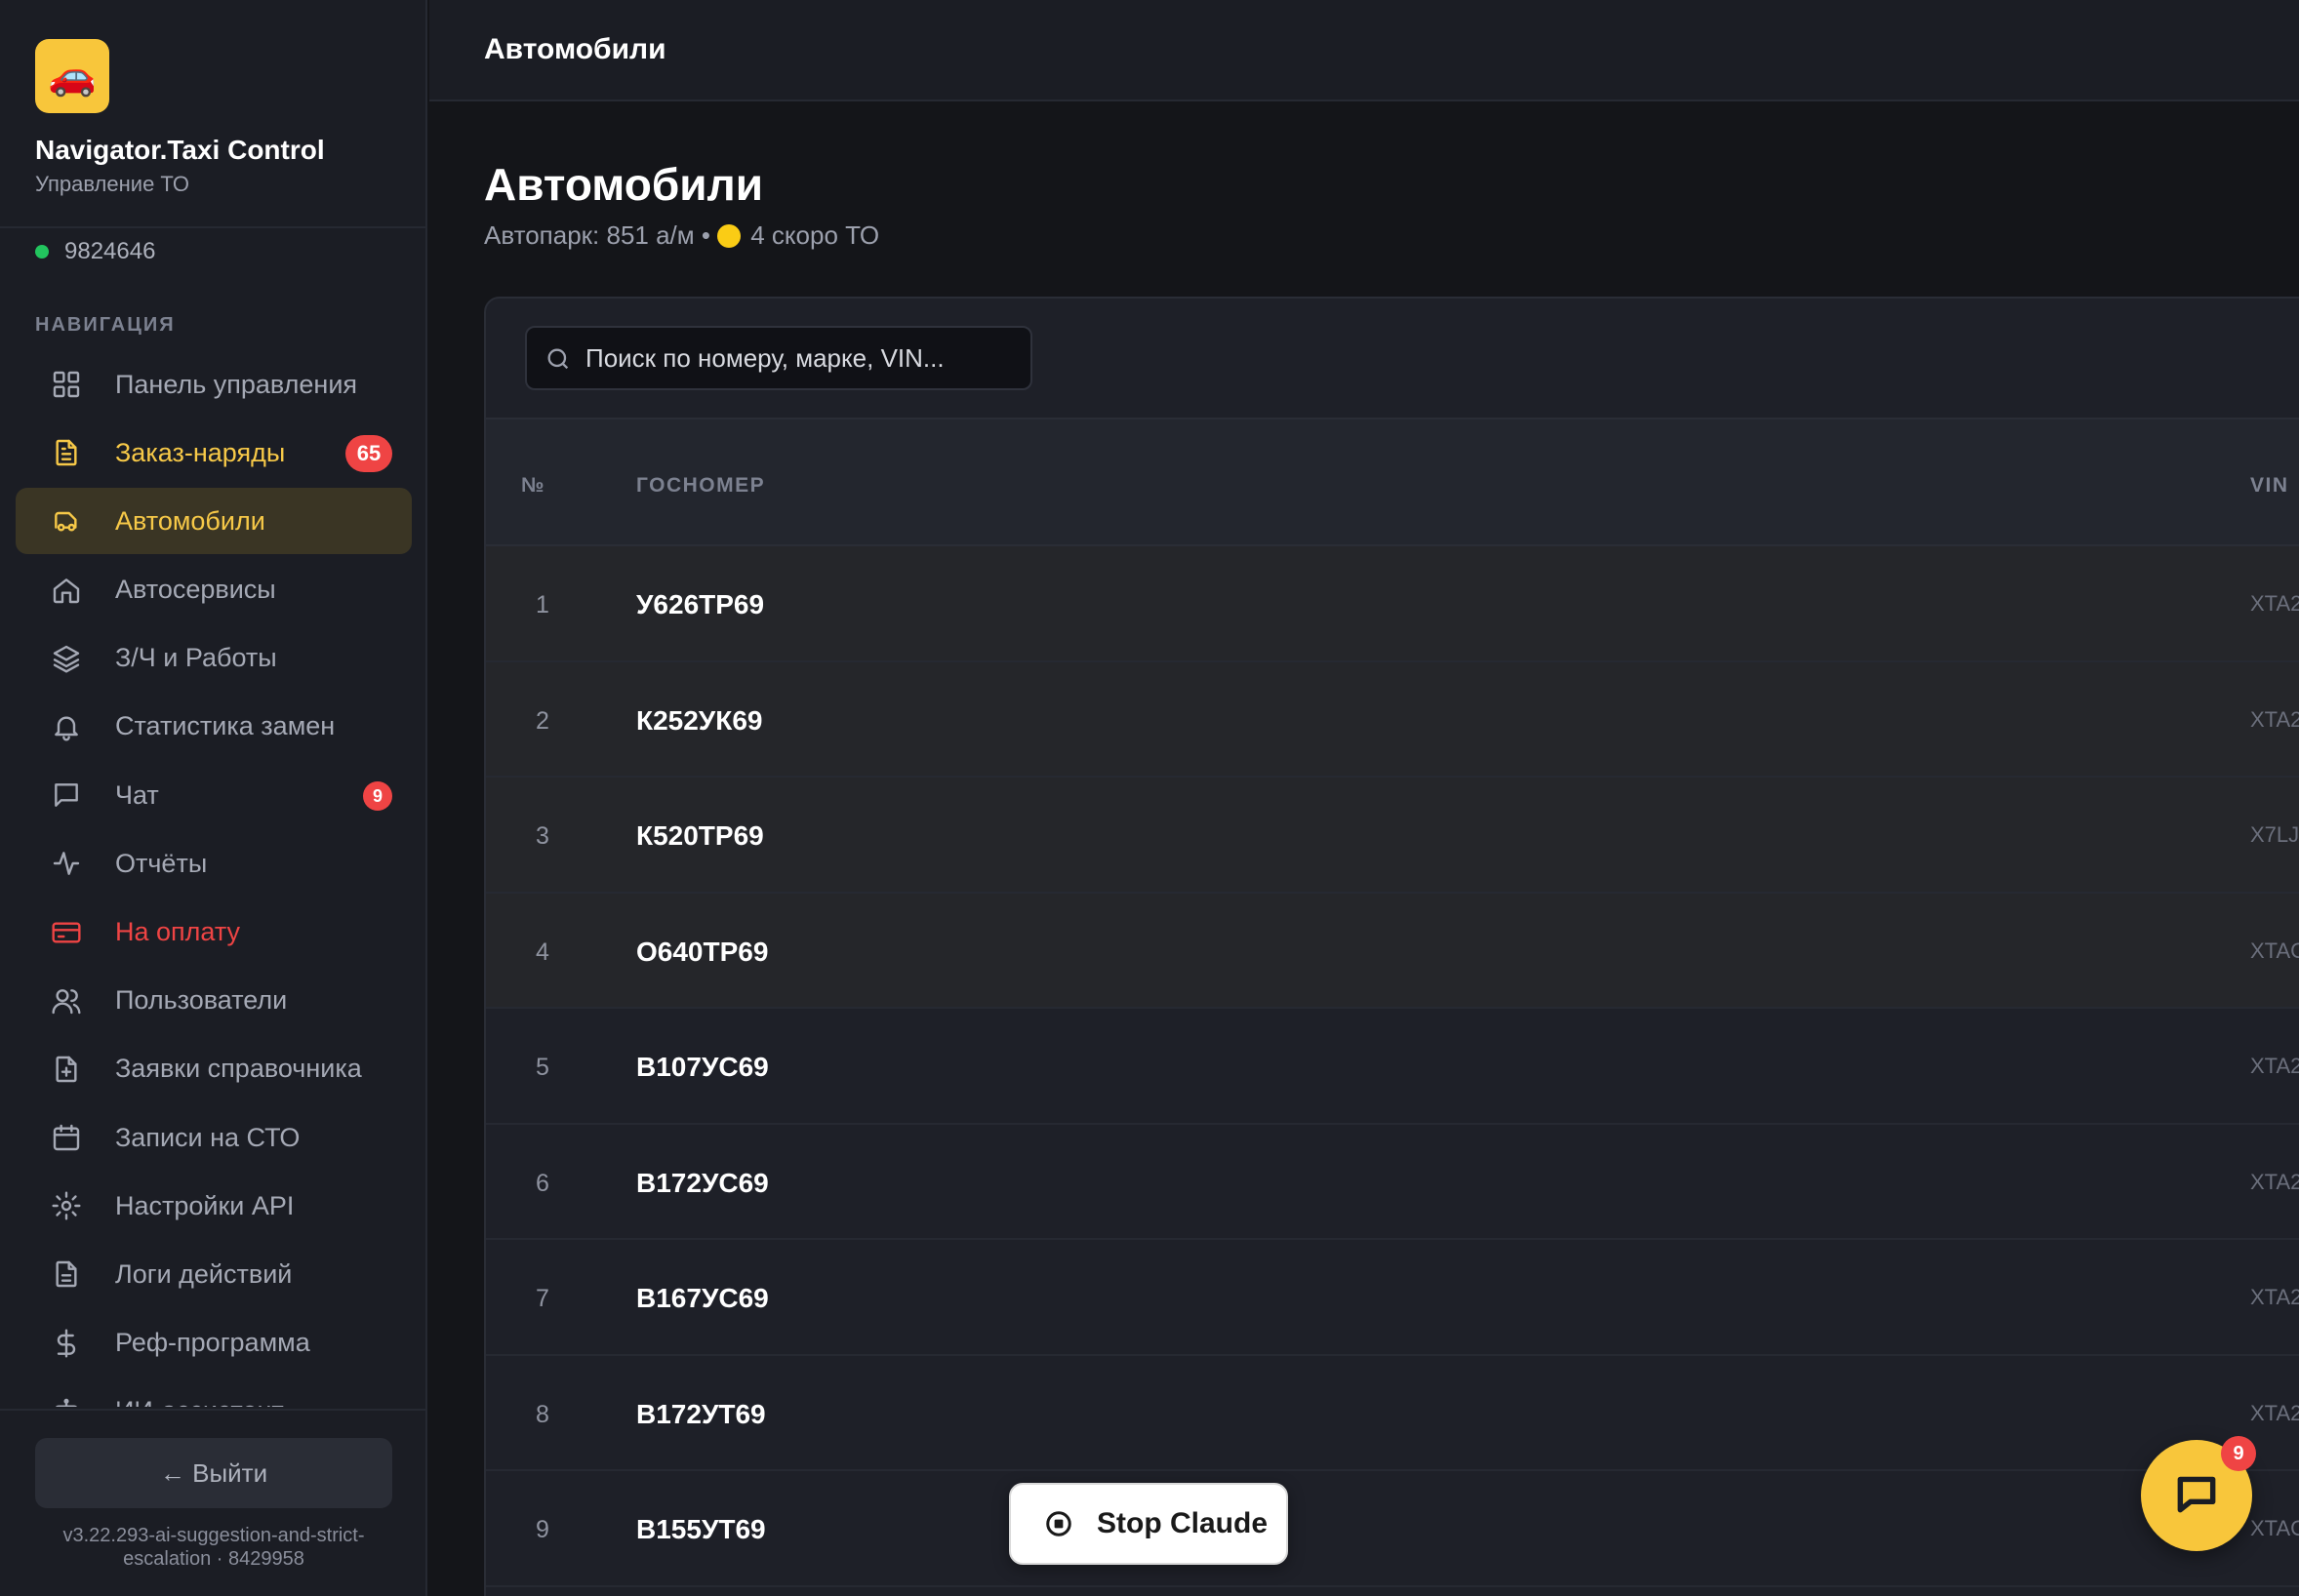 The image size is (2299, 1596). Describe the element at coordinates (213, 1473) in the screenshot. I see `logout-button: ← Выйти` at that location.